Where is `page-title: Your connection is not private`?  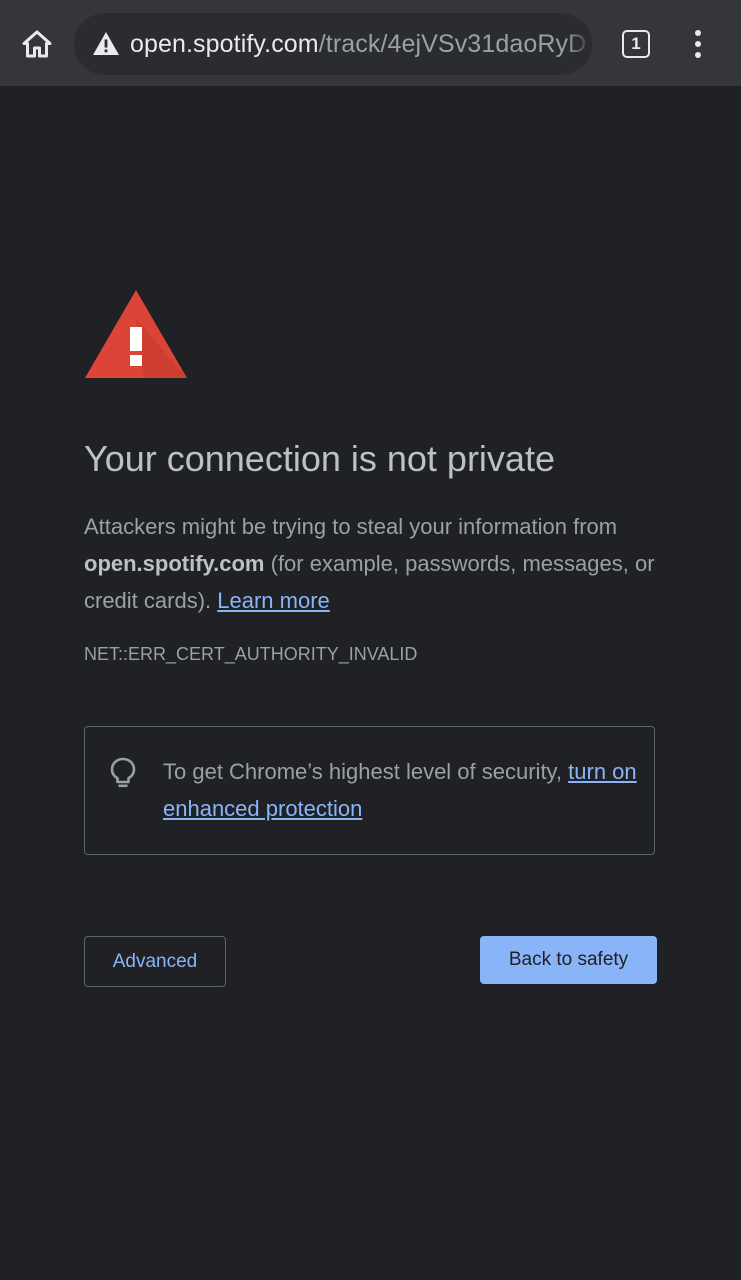
page-title: Your connection is not private is located at coordinates (319, 458).